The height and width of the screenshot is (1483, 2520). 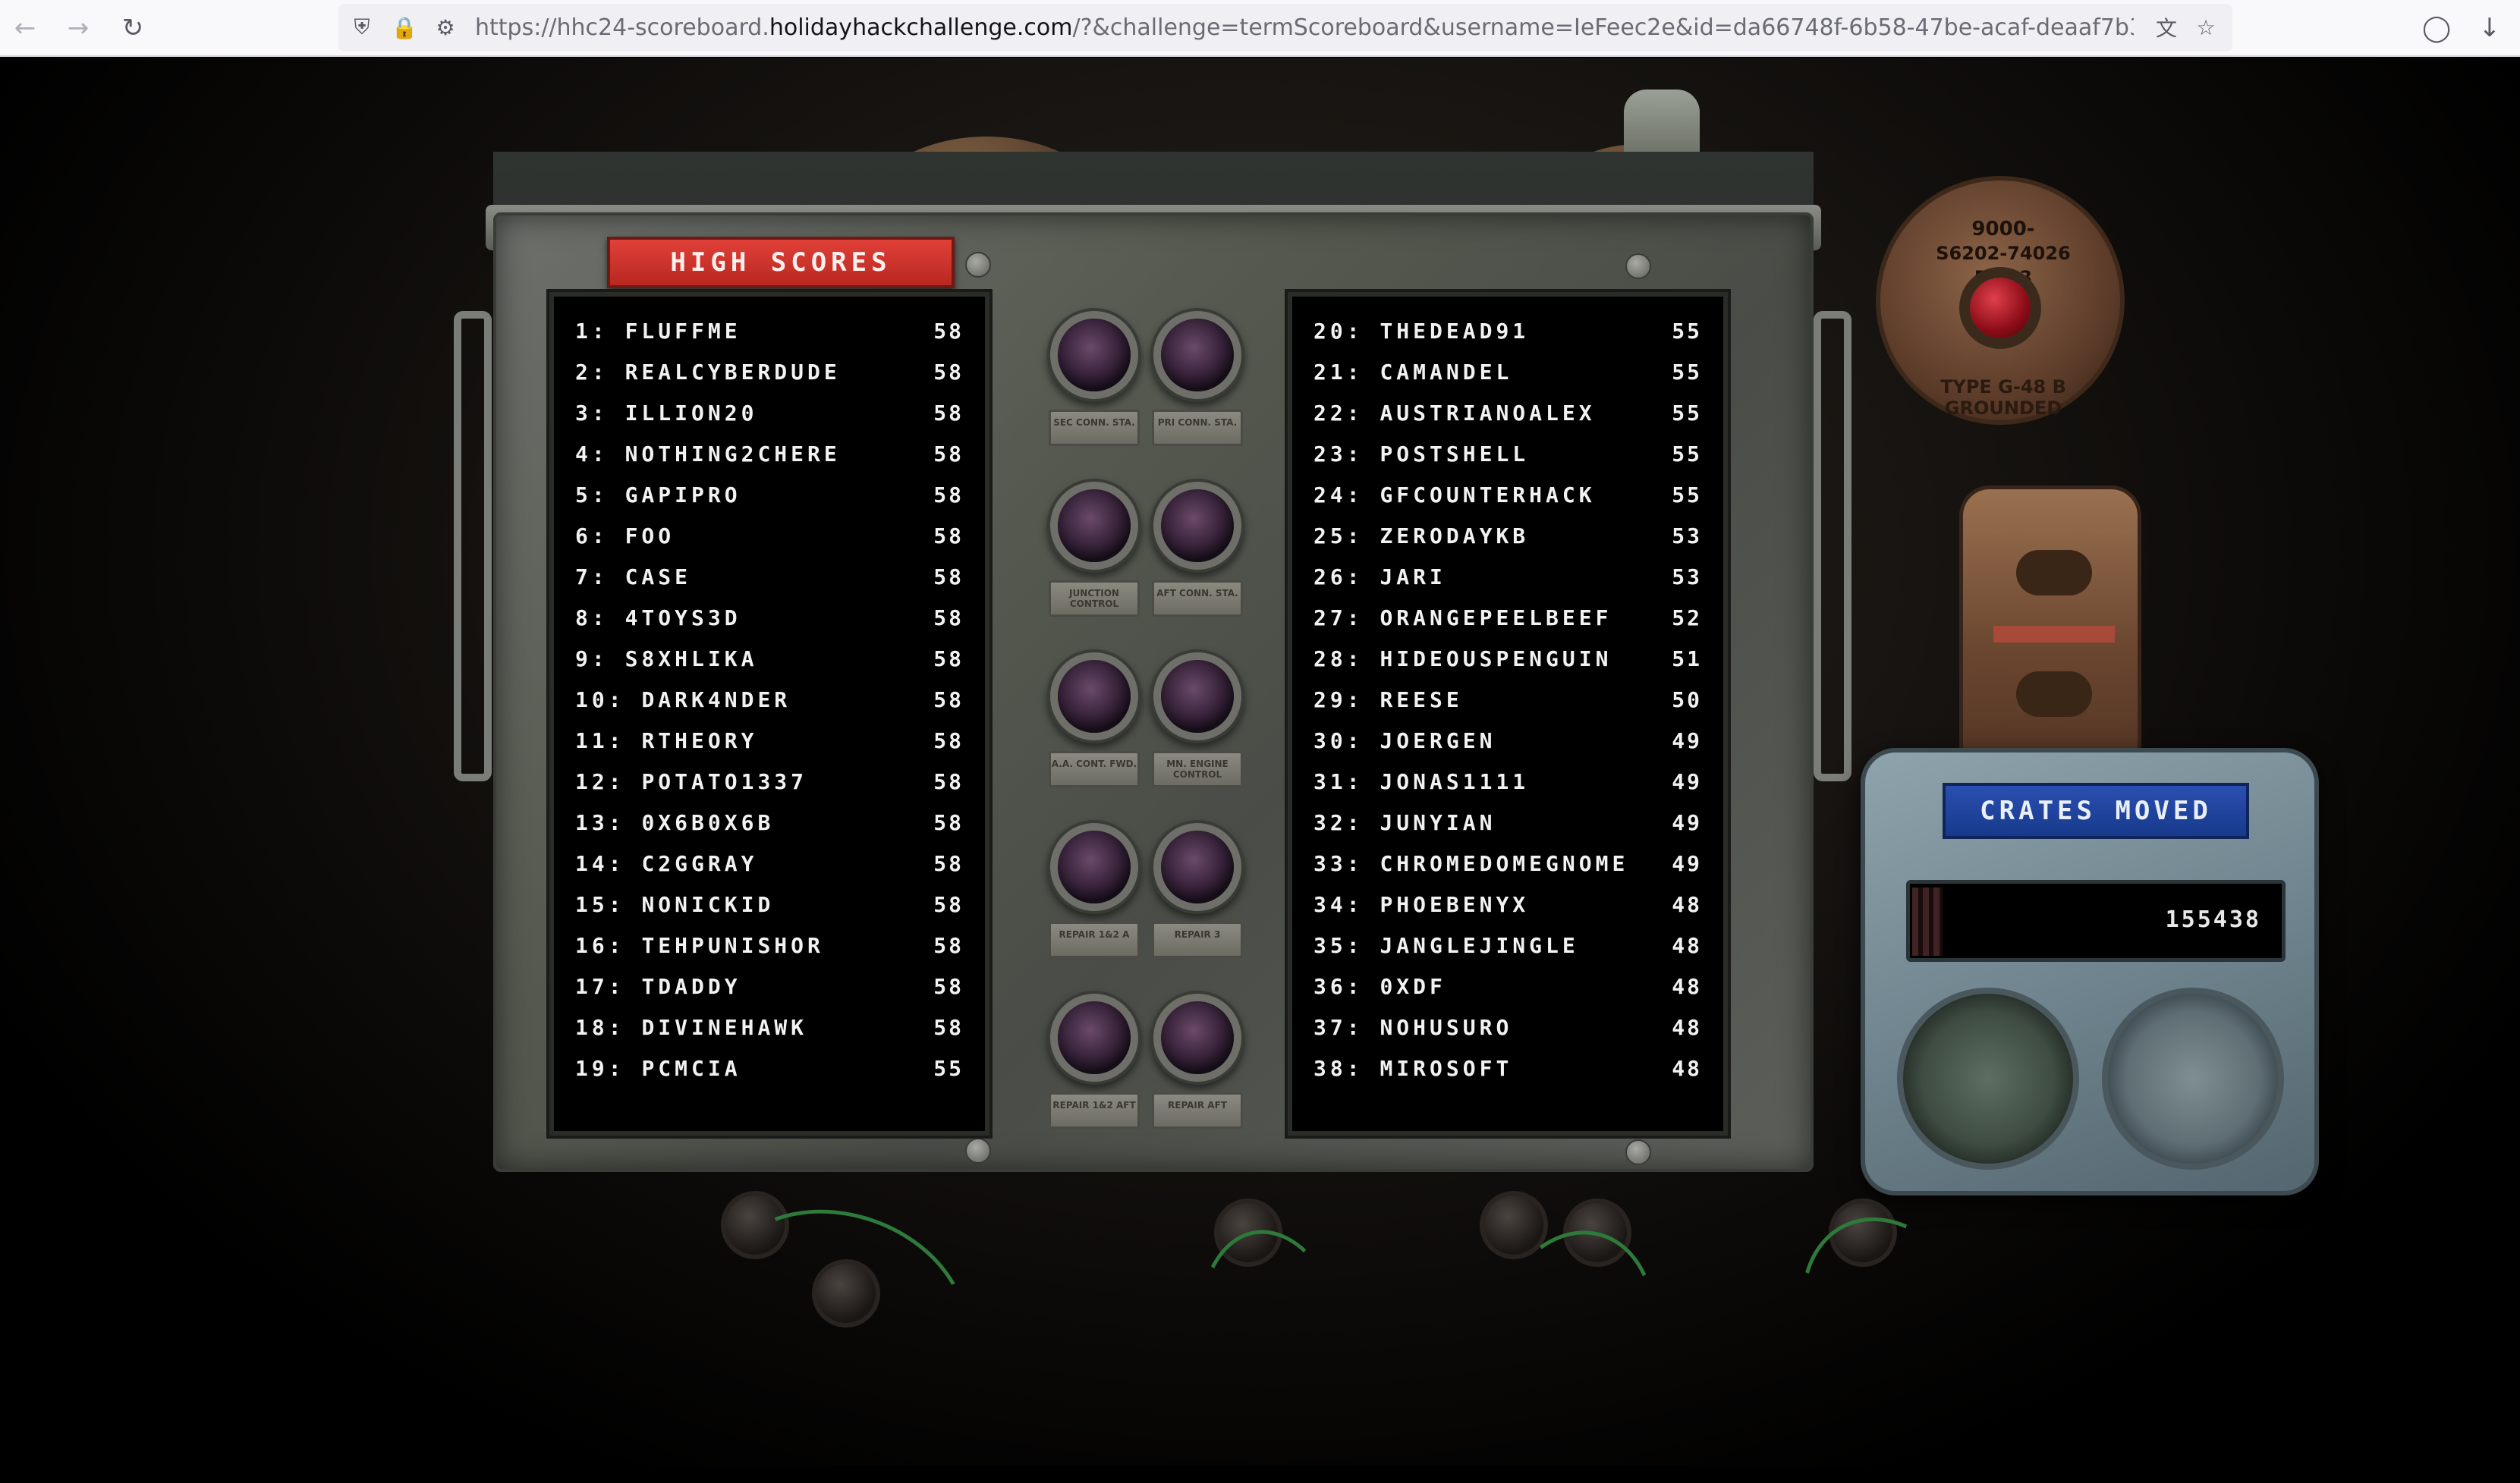 I want to click on score-entry-name: 20: THEDEAD91, so click(x=1421, y=331).